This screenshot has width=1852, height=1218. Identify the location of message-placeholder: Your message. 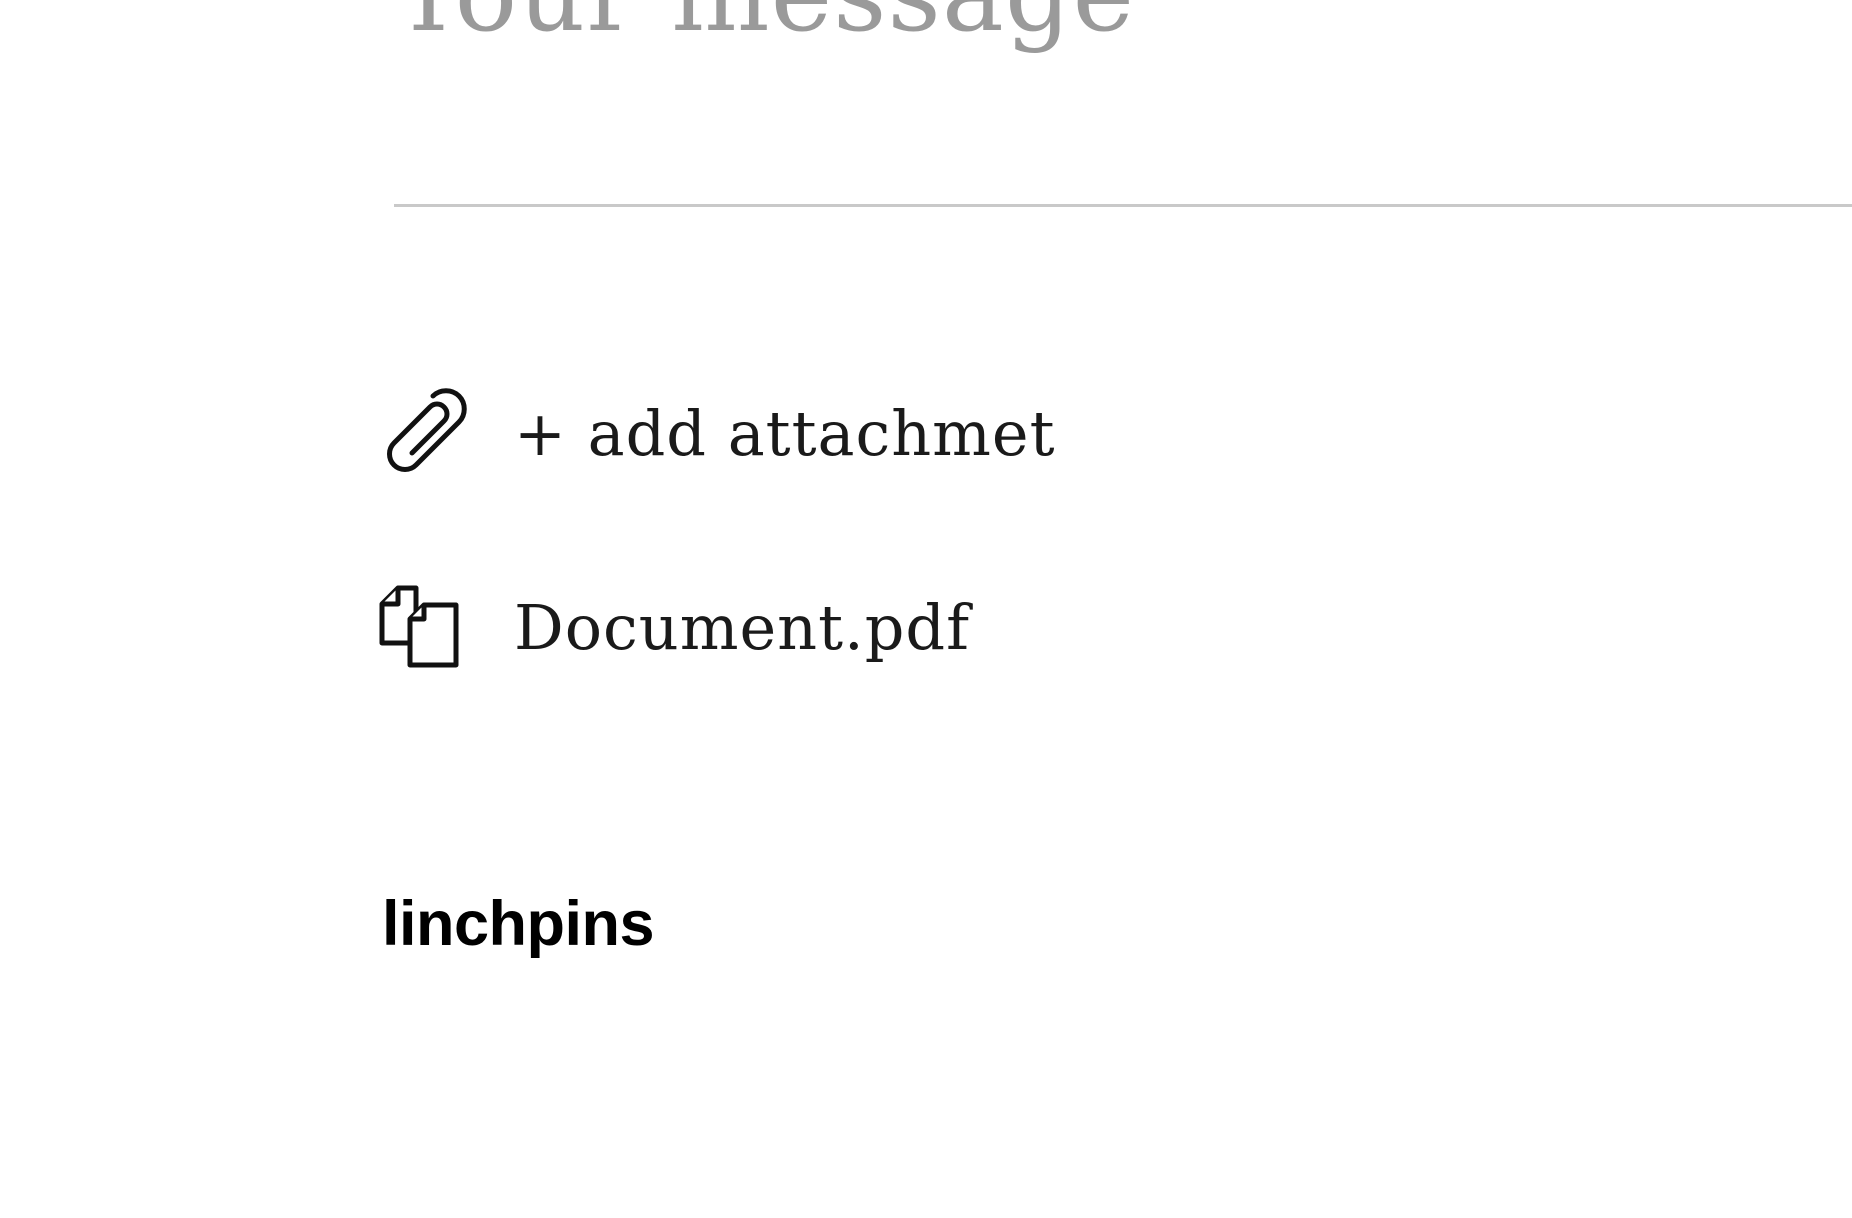
(764, 23).